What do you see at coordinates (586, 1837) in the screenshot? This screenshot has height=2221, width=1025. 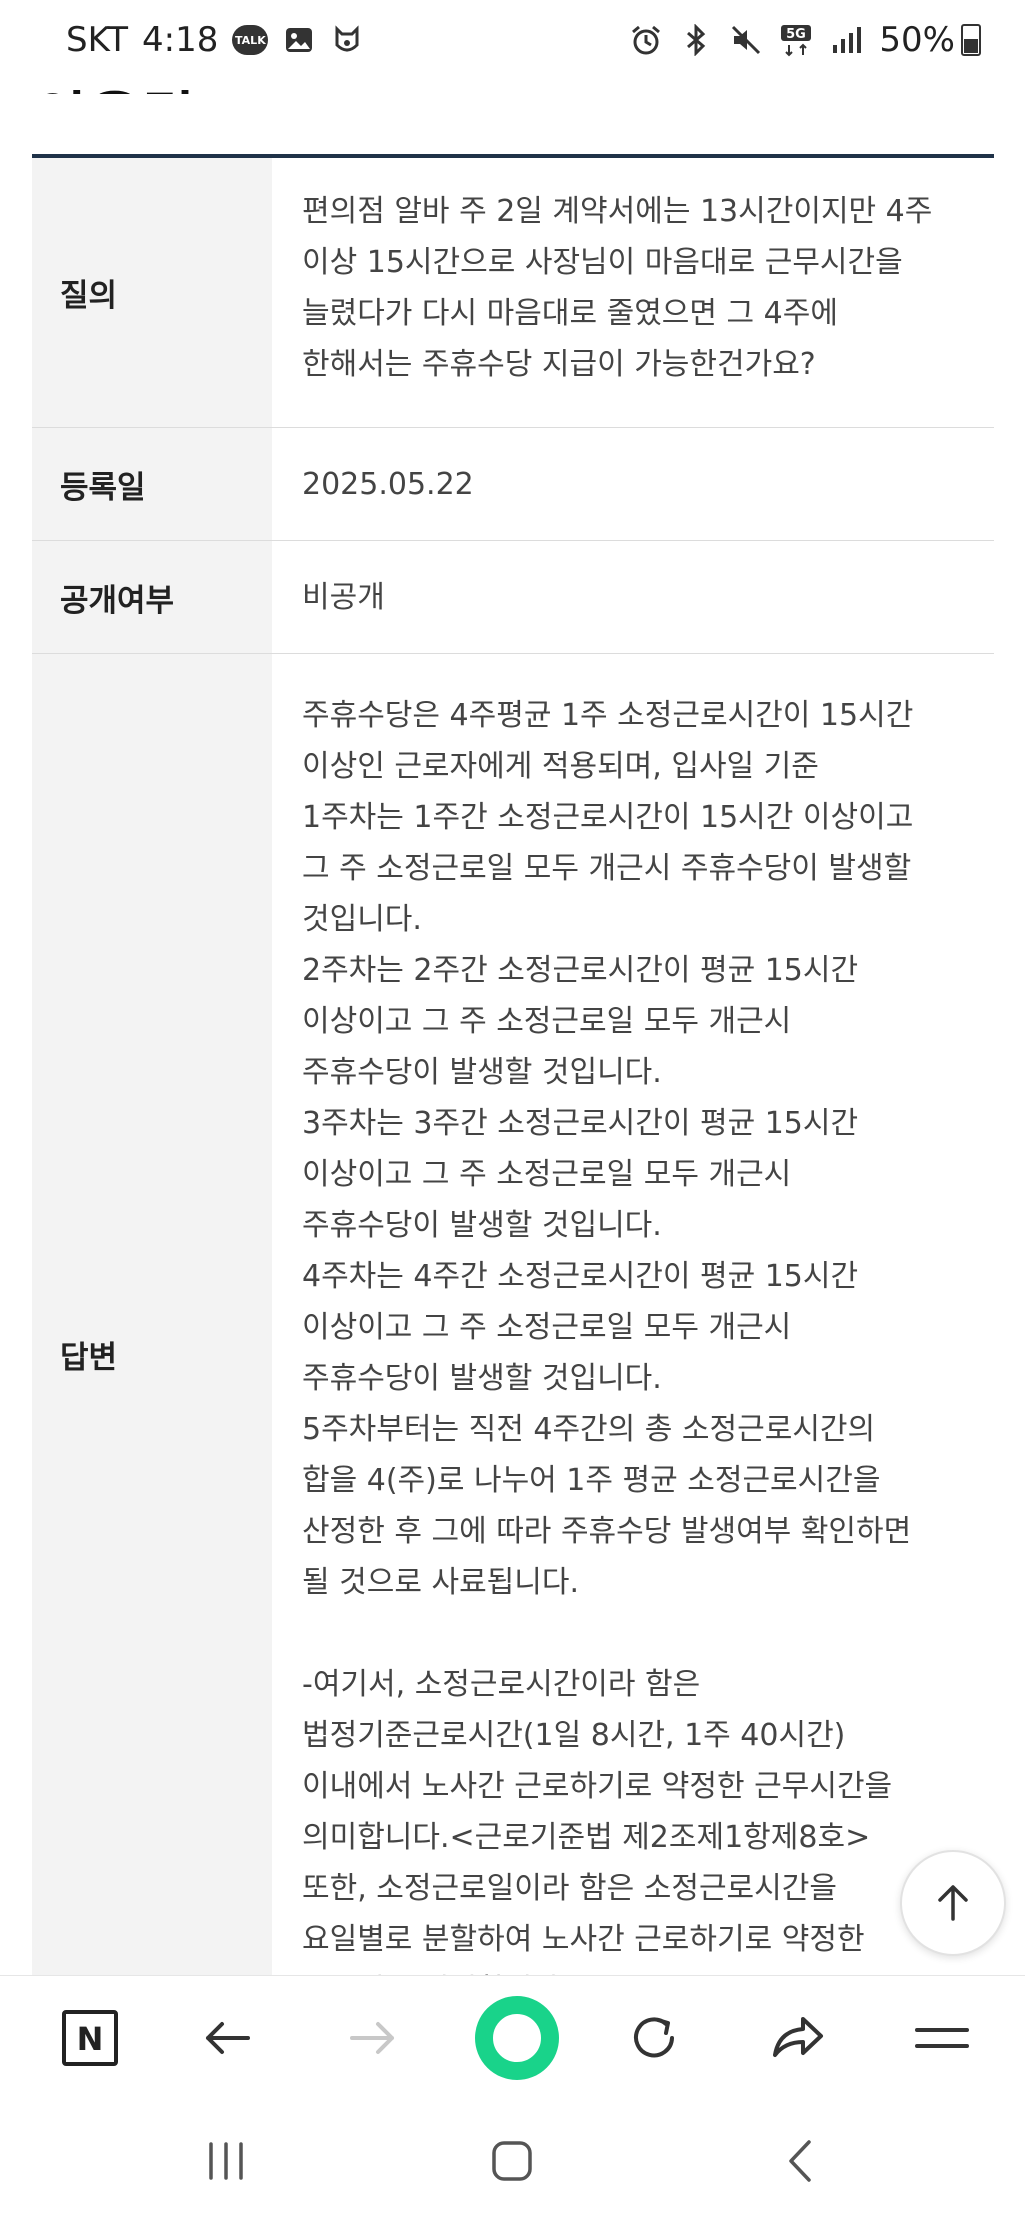 I see `answer-line: 의미합니다.<근로기준법 제2조제1항제8호>` at bounding box center [586, 1837].